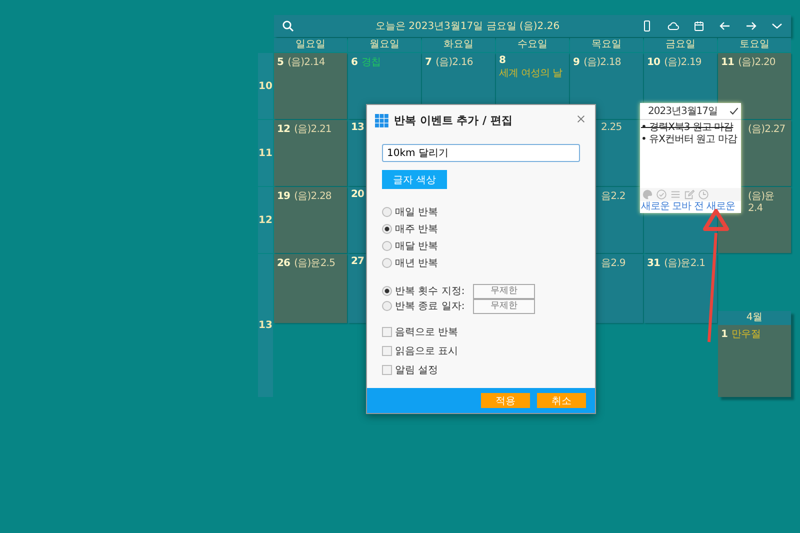 This screenshot has width=800, height=533. I want to click on holiday-label: 만우절, so click(746, 334).